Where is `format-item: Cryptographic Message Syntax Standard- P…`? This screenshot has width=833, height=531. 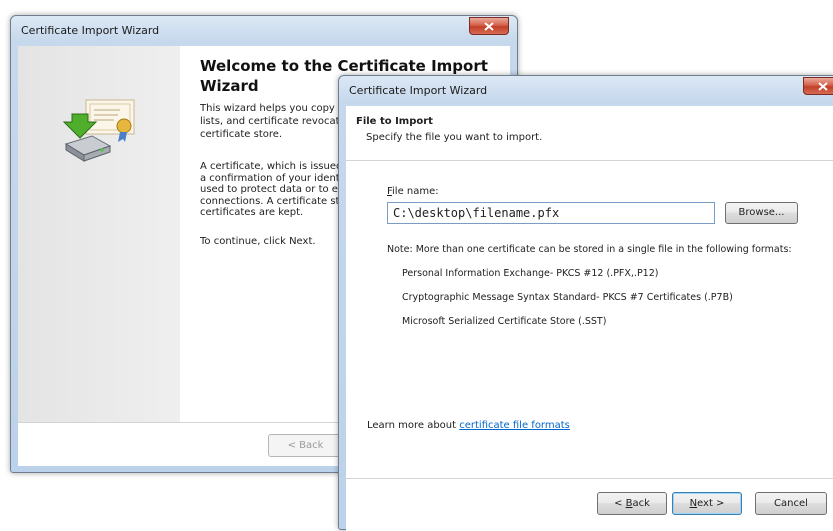
format-item: Cryptographic Message Syntax Standard- P… is located at coordinates (567, 297).